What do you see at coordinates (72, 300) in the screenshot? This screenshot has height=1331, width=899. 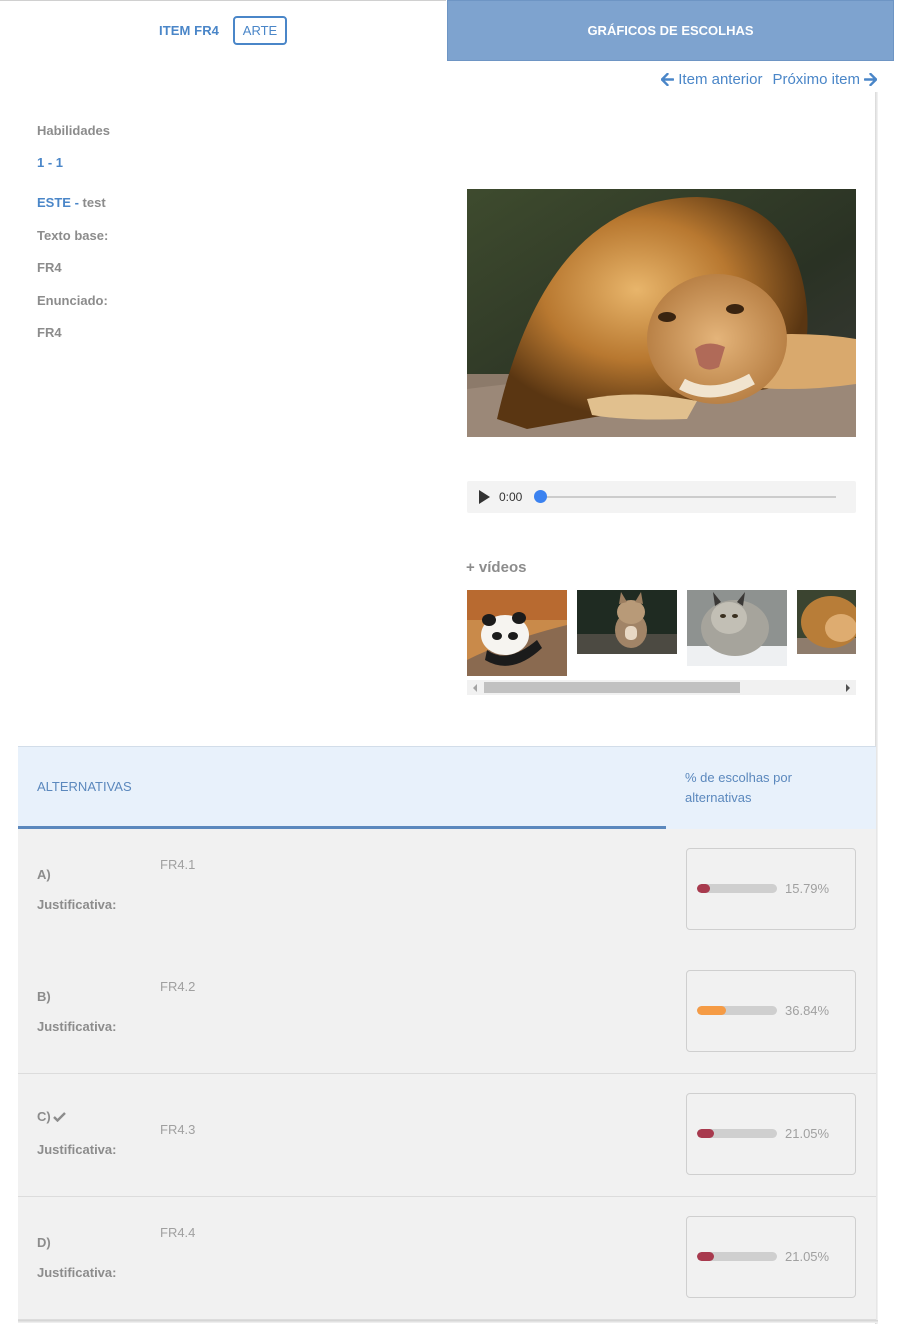 I see `enunciado-label: Enunciado:` at bounding box center [72, 300].